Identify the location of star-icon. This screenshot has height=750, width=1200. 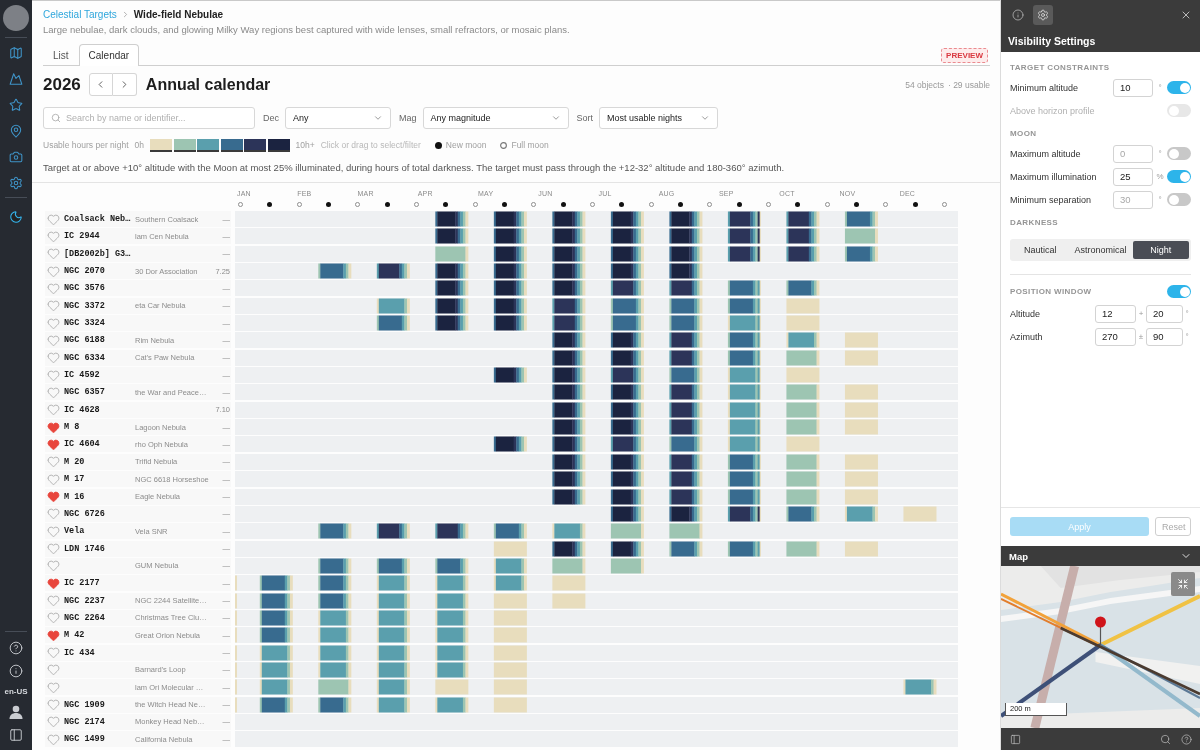
(16, 105).